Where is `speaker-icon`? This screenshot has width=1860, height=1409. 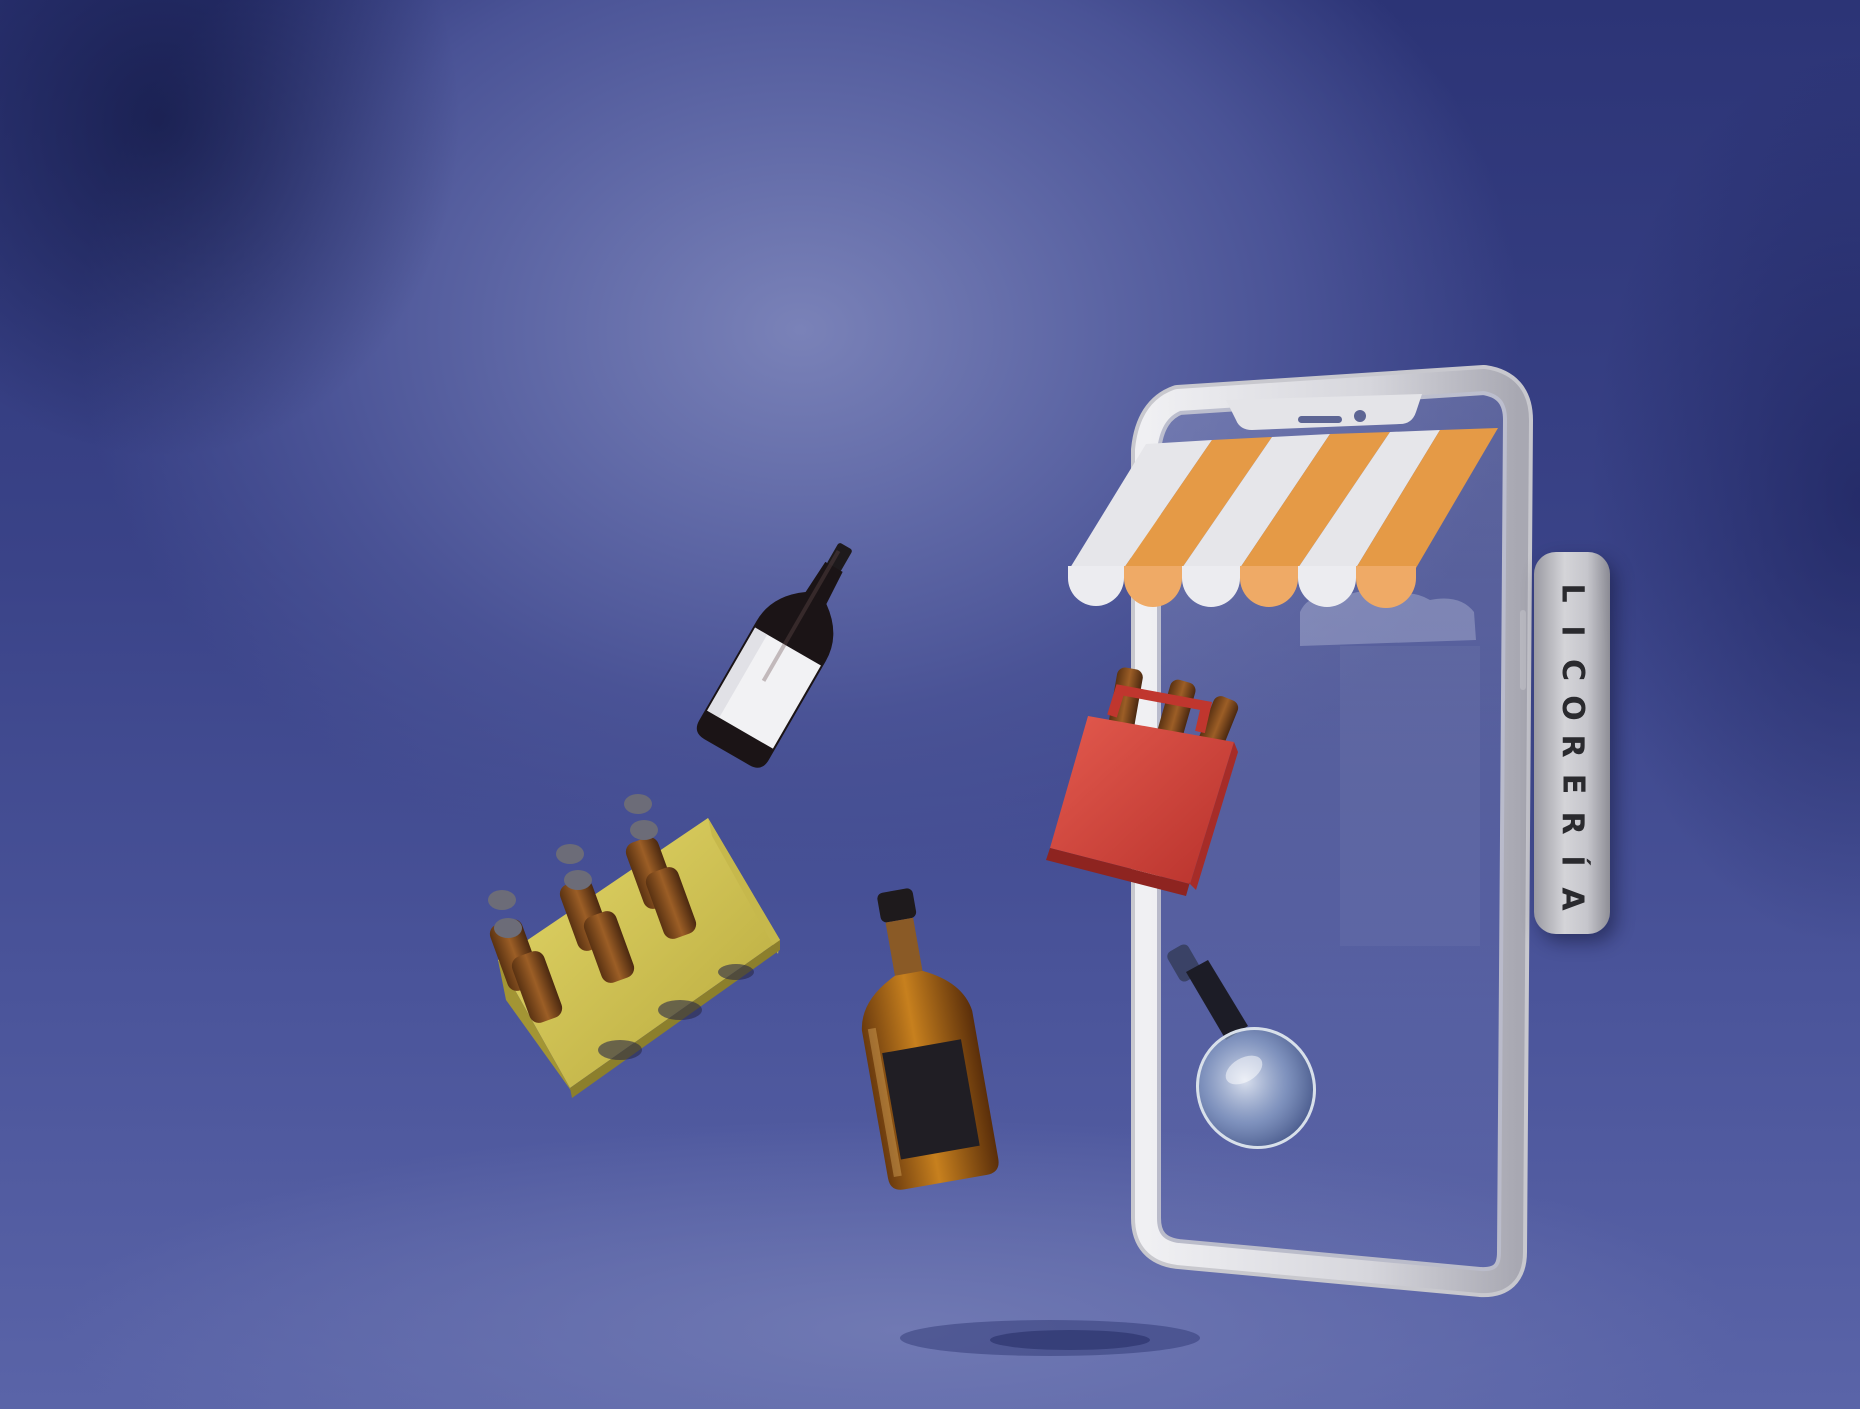
speaker-icon is located at coordinates (1320, 419).